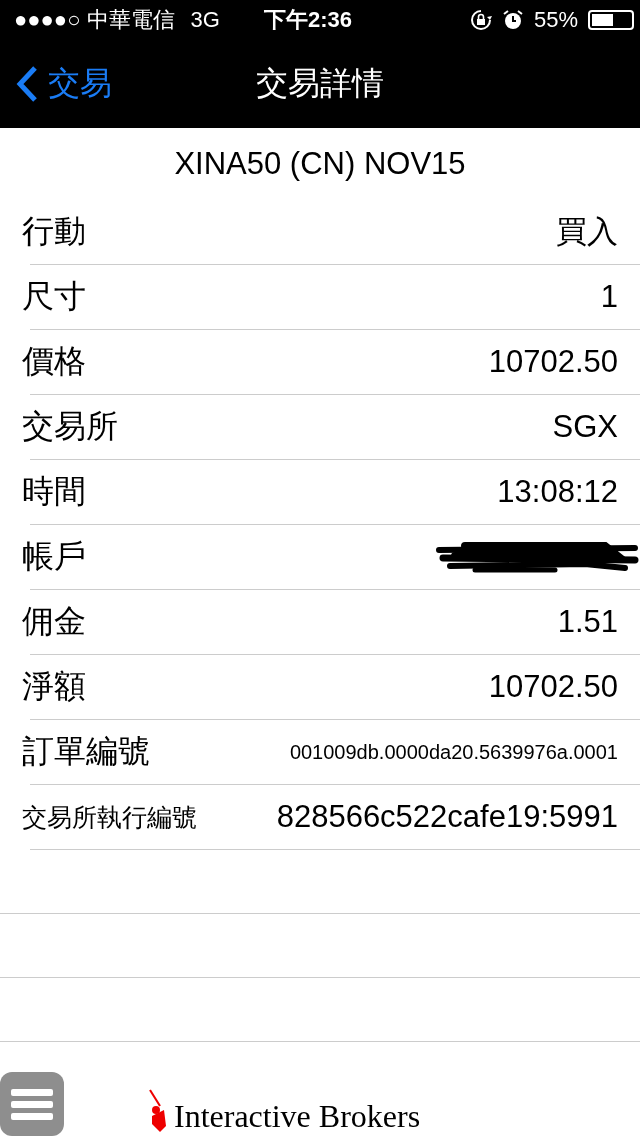 Image resolution: width=640 pixels, height=1136 pixels. What do you see at coordinates (587, 622) in the screenshot?
I see `field-value: 1.51` at bounding box center [587, 622].